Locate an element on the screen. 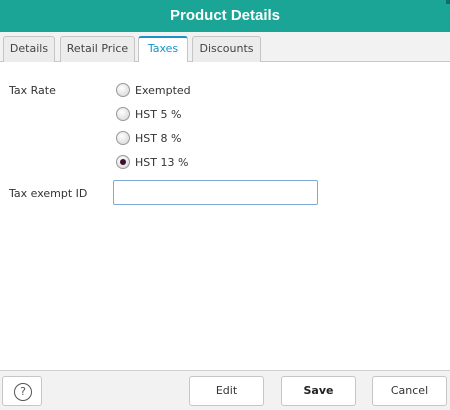  tab-bar: Details Retail Price Taxes Discounts is located at coordinates (225, 47).